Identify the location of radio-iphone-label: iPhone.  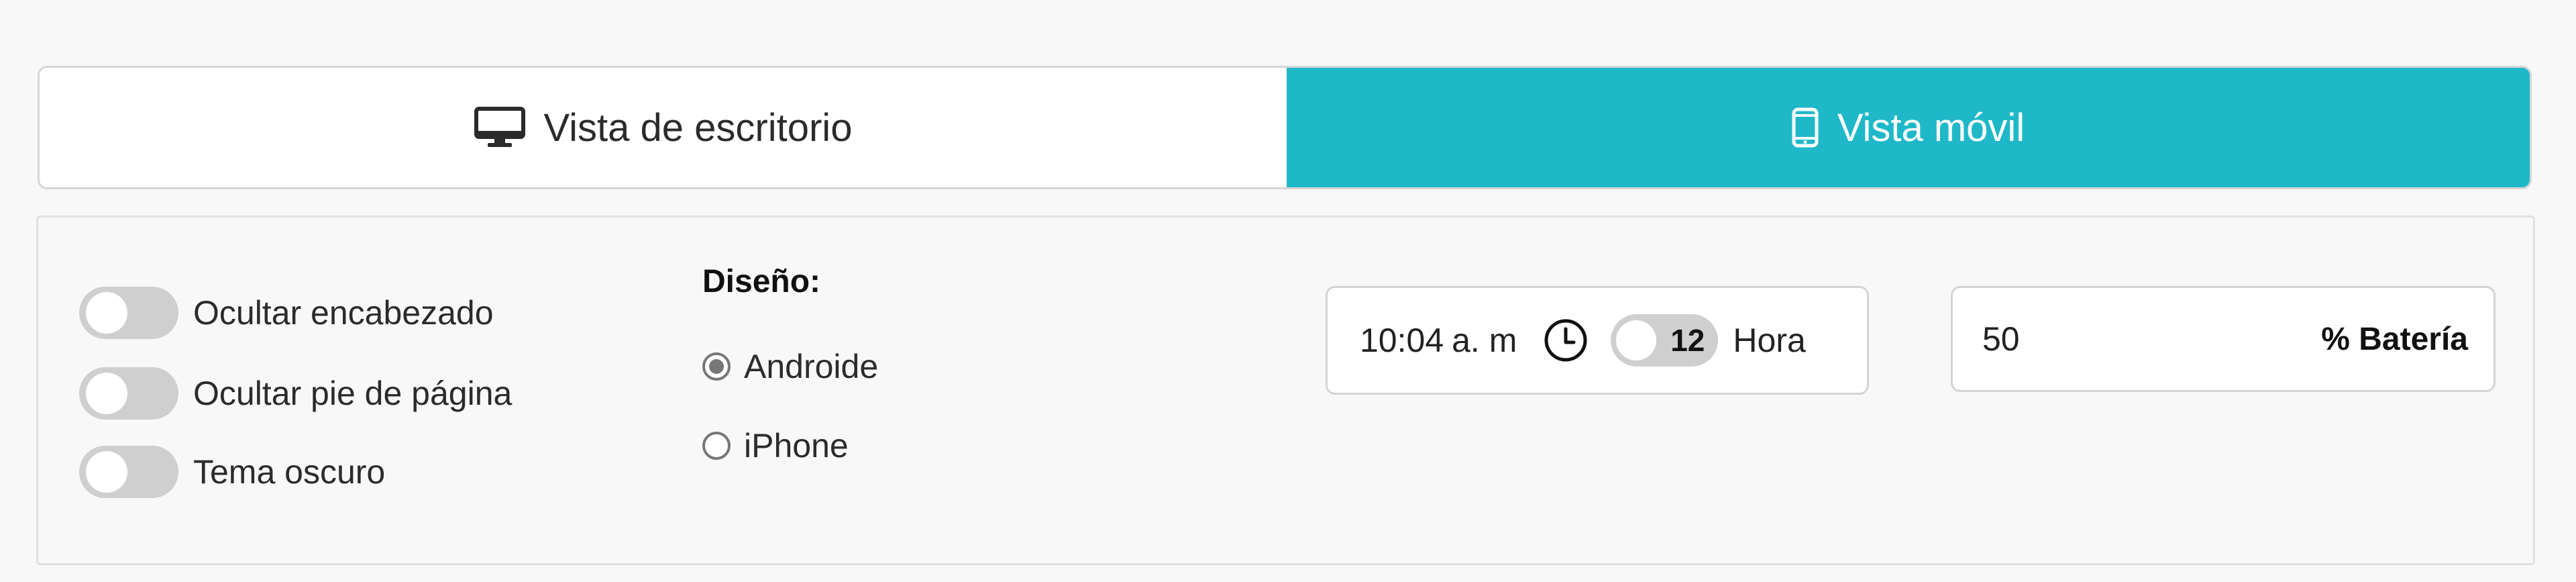
(796, 446).